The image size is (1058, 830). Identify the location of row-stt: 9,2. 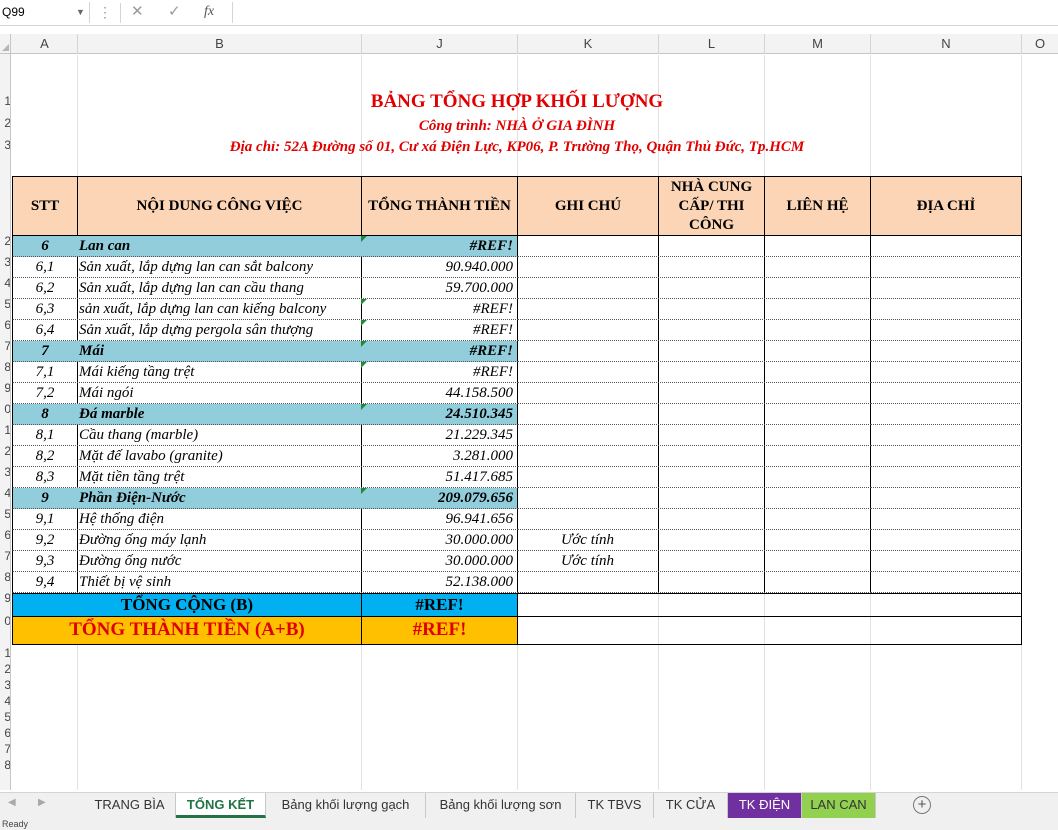
(45, 540).